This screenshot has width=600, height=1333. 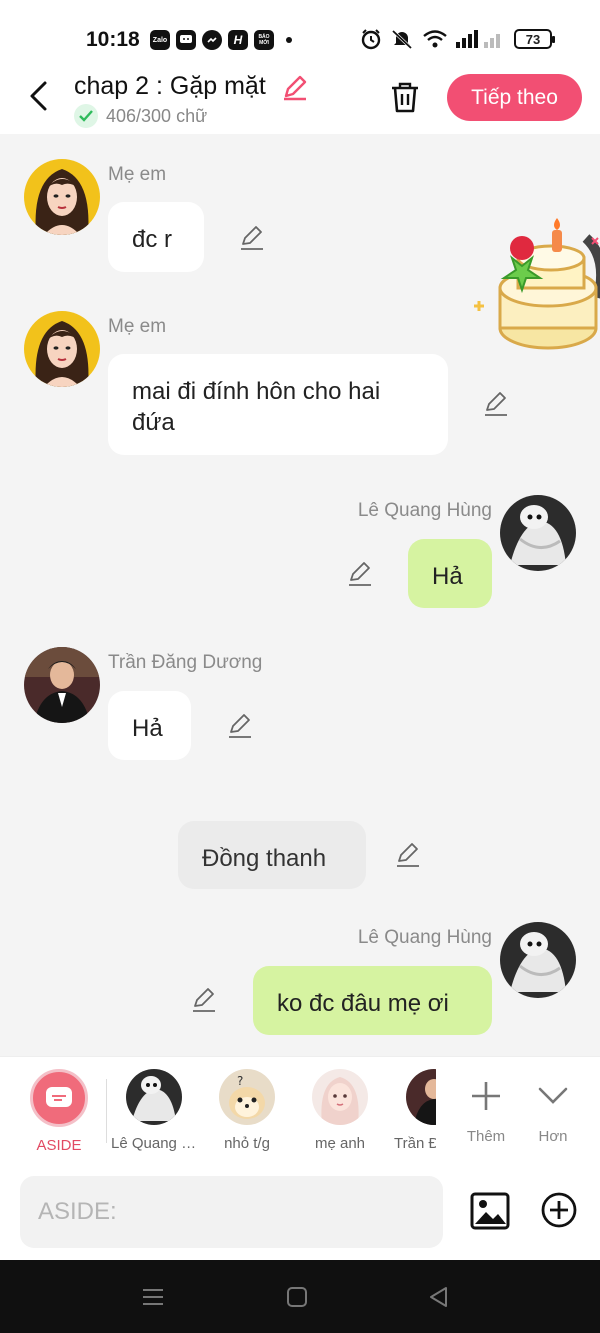 I want to click on message-input, so click(x=231, y=1212).